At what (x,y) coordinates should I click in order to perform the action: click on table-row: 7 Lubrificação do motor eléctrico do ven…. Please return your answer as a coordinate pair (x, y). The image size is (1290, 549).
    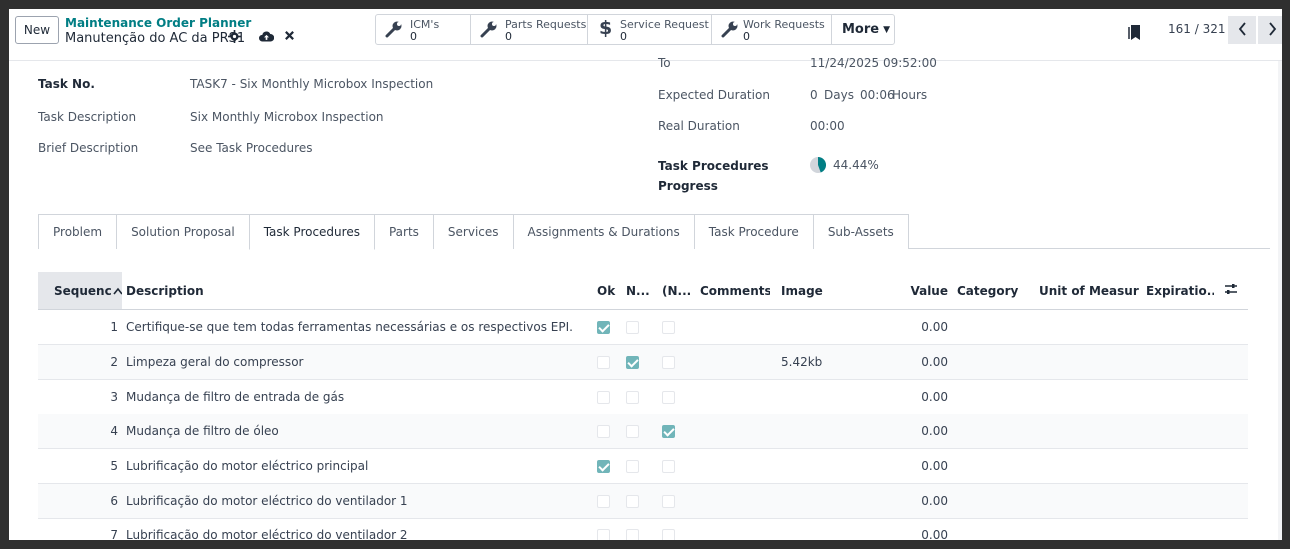
    Looking at the image, I should click on (643, 529).